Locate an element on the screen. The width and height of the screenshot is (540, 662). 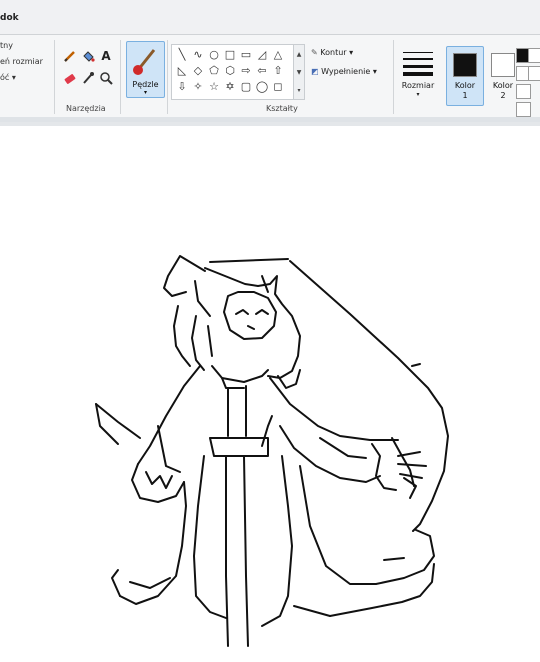
shape-option-icon: ⇧ is located at coordinates (278, 71).